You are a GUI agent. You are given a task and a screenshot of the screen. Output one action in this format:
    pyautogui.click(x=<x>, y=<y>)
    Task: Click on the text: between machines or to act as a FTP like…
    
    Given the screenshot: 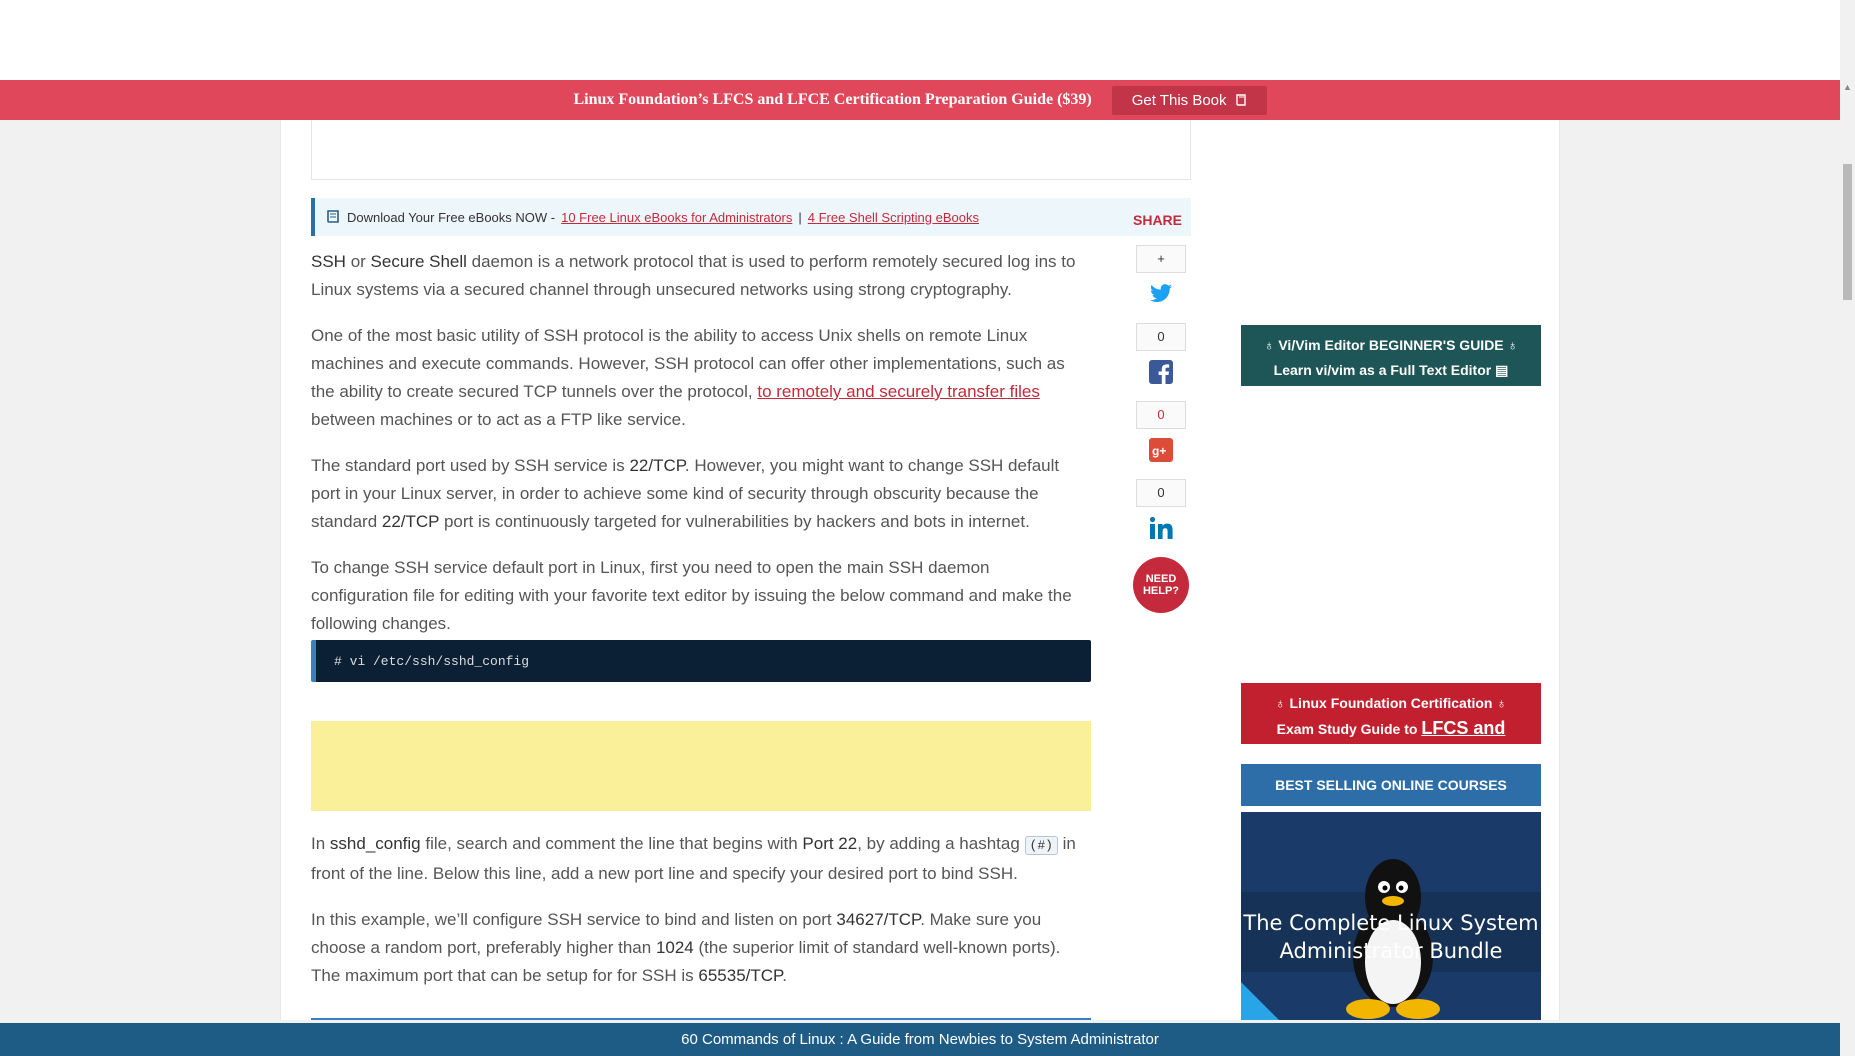 What is the action you would take?
    pyautogui.click(x=498, y=419)
    